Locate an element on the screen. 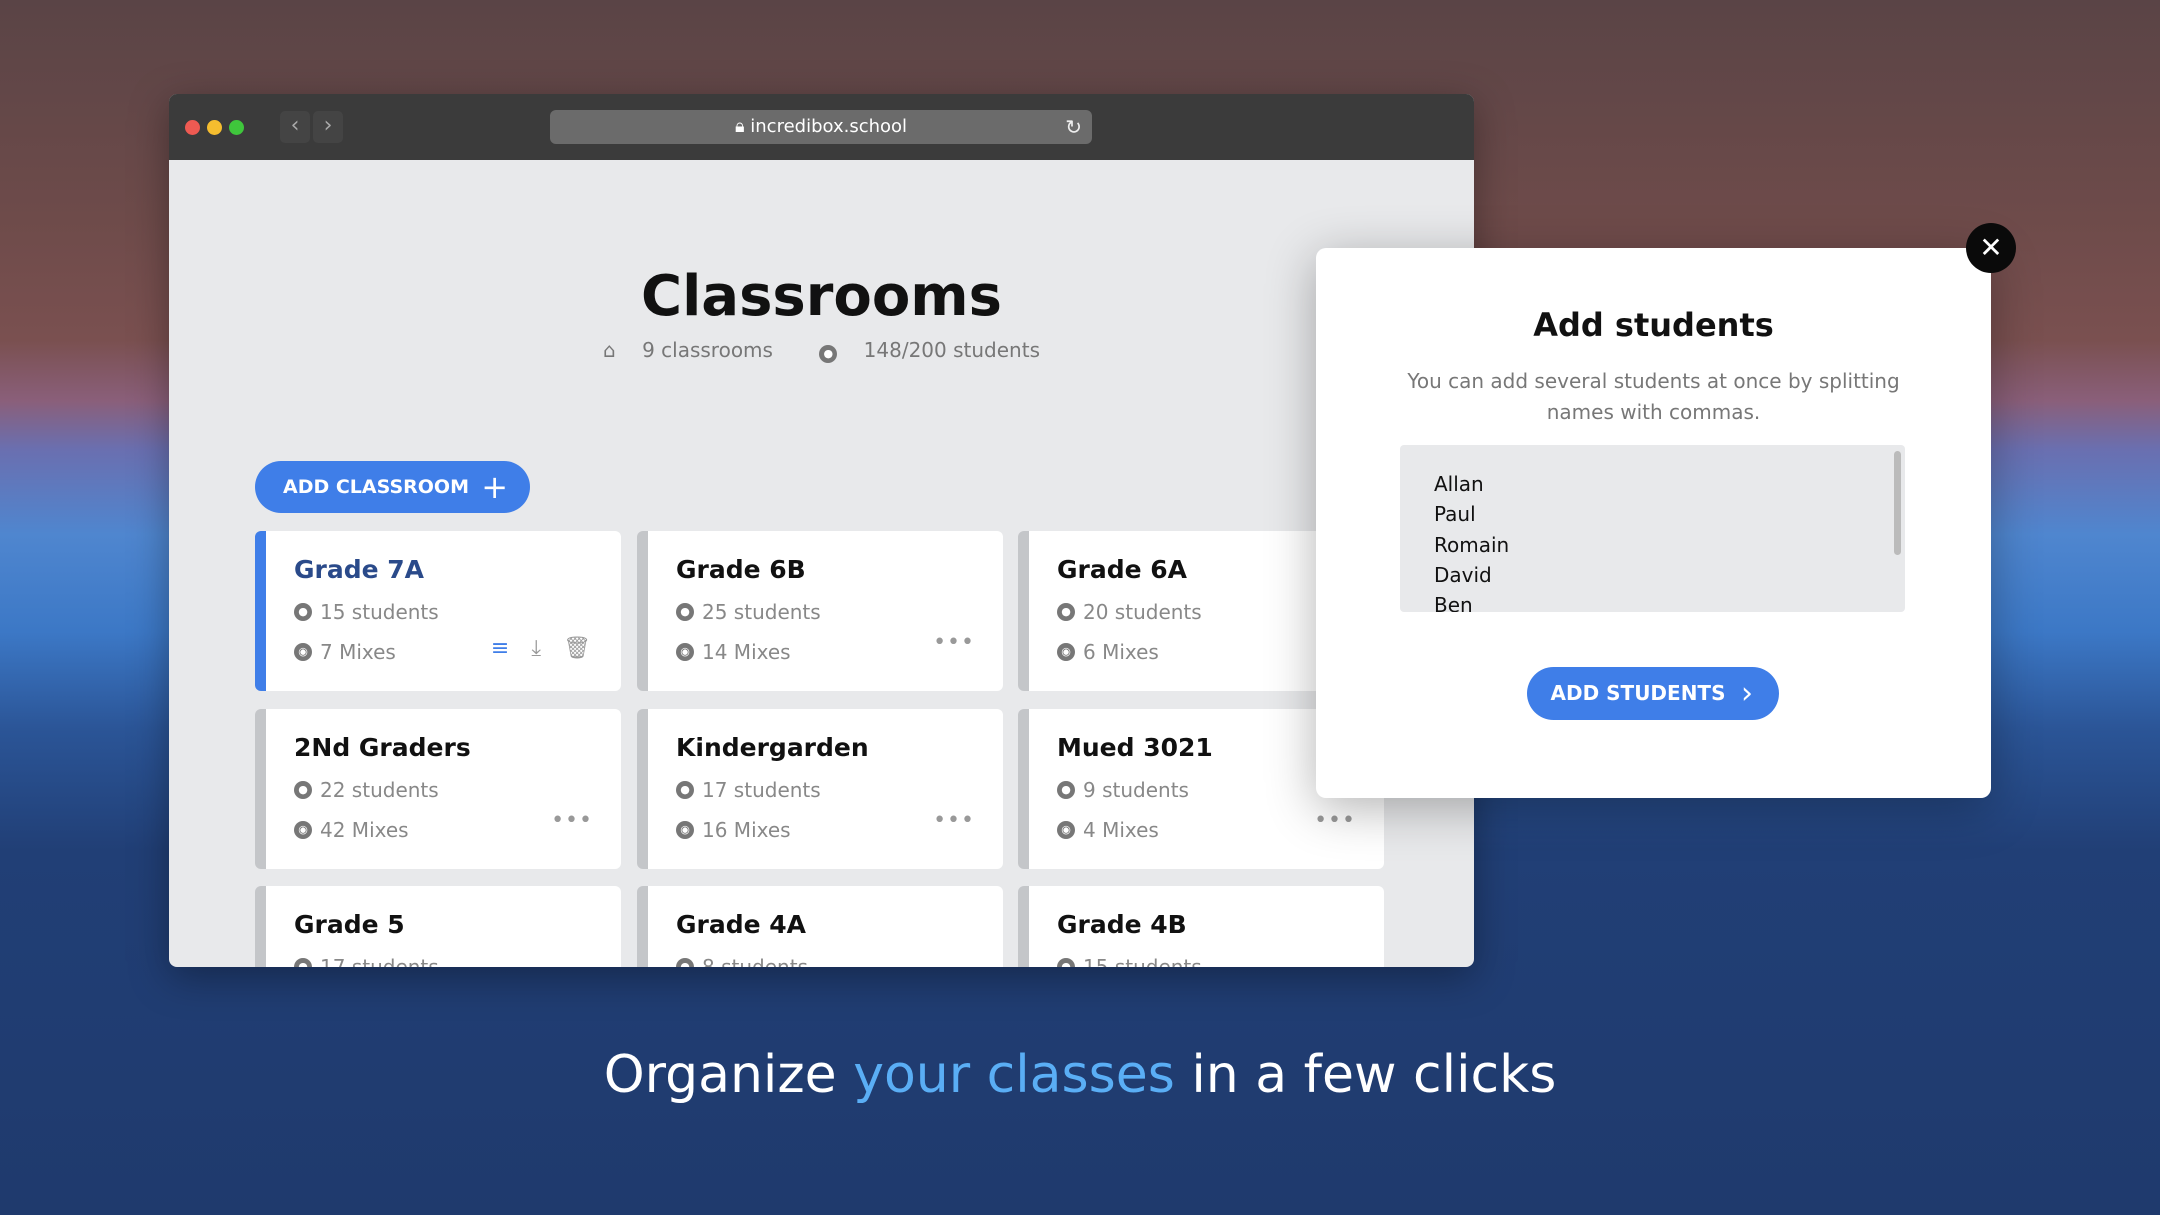  download-icon: ⤓ is located at coordinates (536, 648).